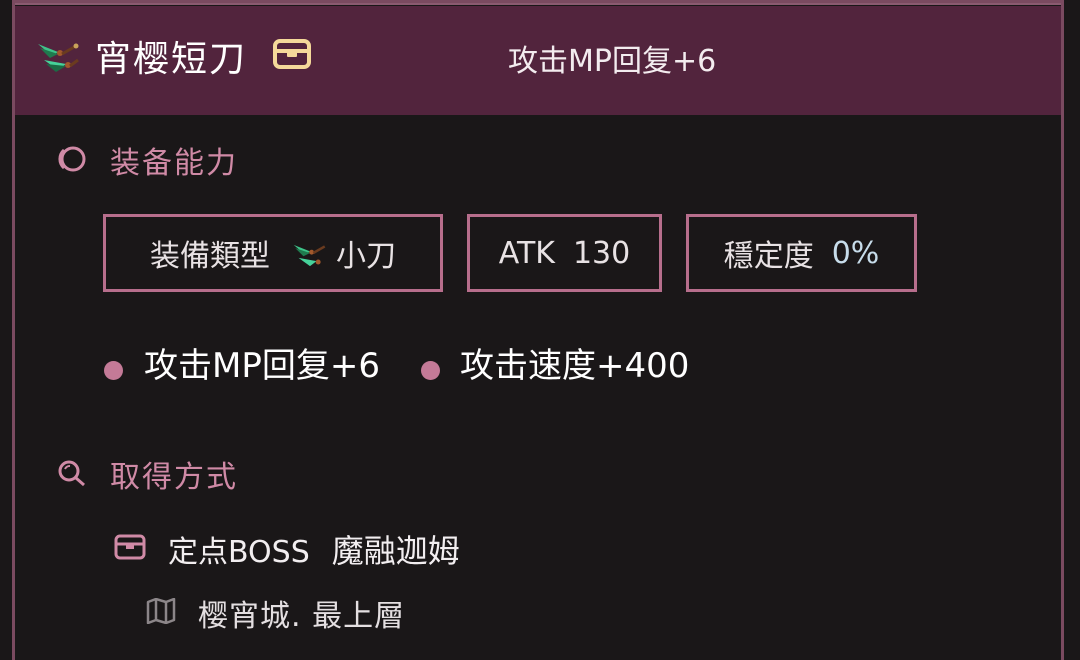 The width and height of the screenshot is (1080, 660). Describe the element at coordinates (314, 549) in the screenshot. I see `source-line: 定点BOSS 魔融迦姆` at that location.